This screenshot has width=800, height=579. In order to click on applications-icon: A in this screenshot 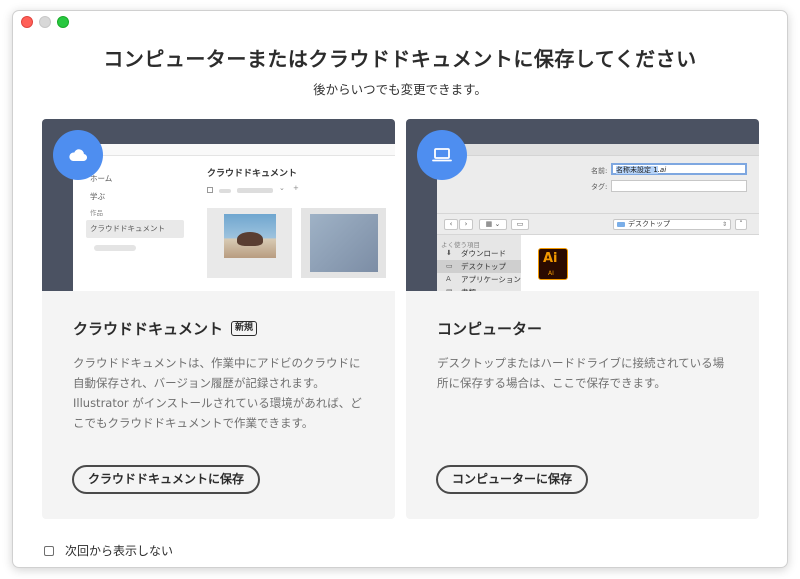, I will do `click(448, 279)`.